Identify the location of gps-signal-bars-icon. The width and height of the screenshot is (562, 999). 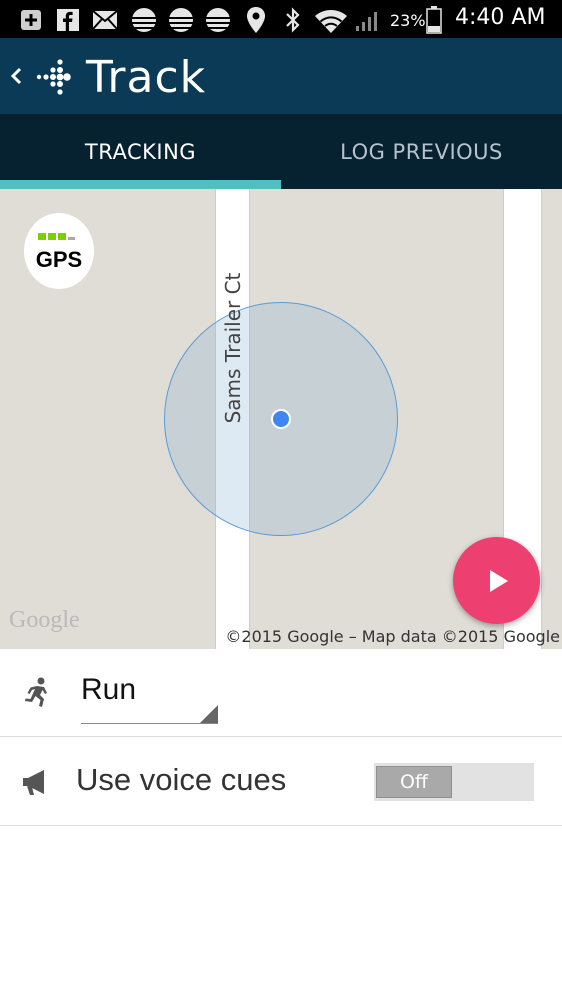
(56, 236).